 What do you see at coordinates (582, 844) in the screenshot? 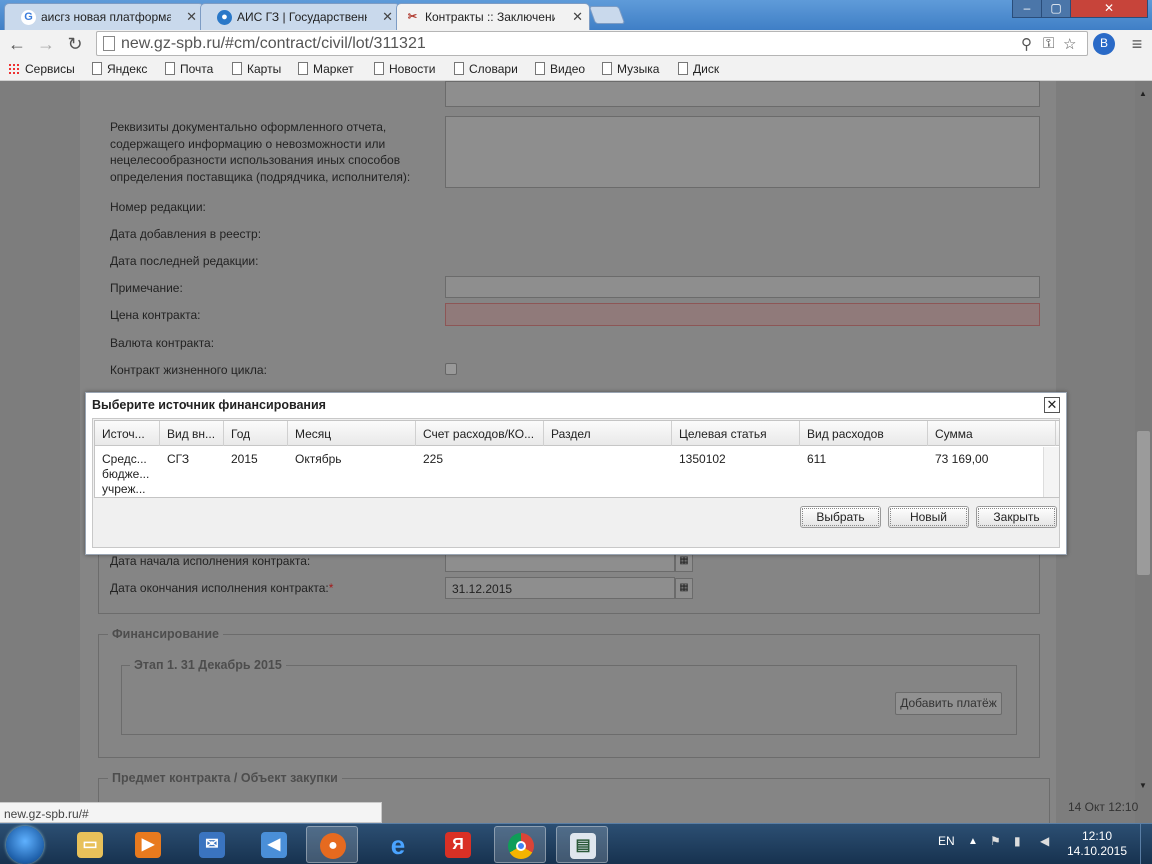
I see `taskbar-window: ▤` at bounding box center [582, 844].